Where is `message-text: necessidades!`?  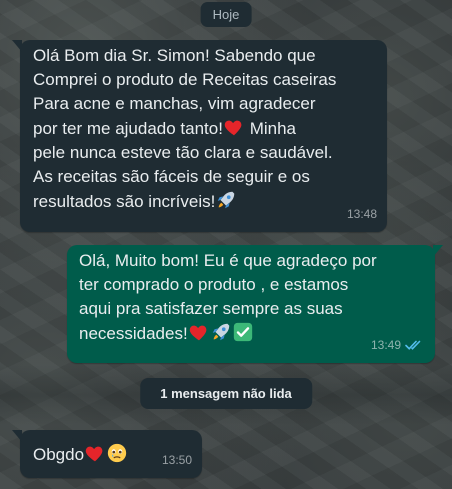
message-text: necessidades! is located at coordinates (133, 333).